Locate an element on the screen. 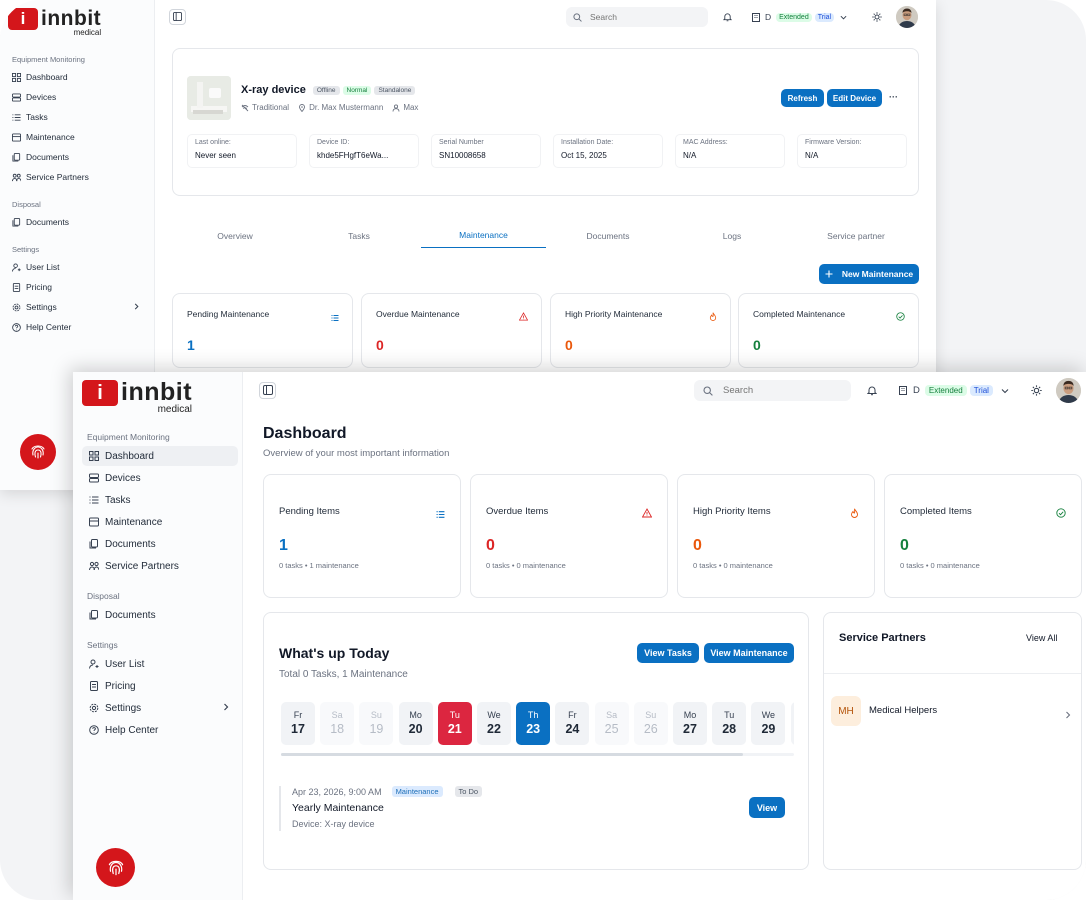 This screenshot has height=900, width=1086. tab-documents: Documents is located at coordinates (608, 239).